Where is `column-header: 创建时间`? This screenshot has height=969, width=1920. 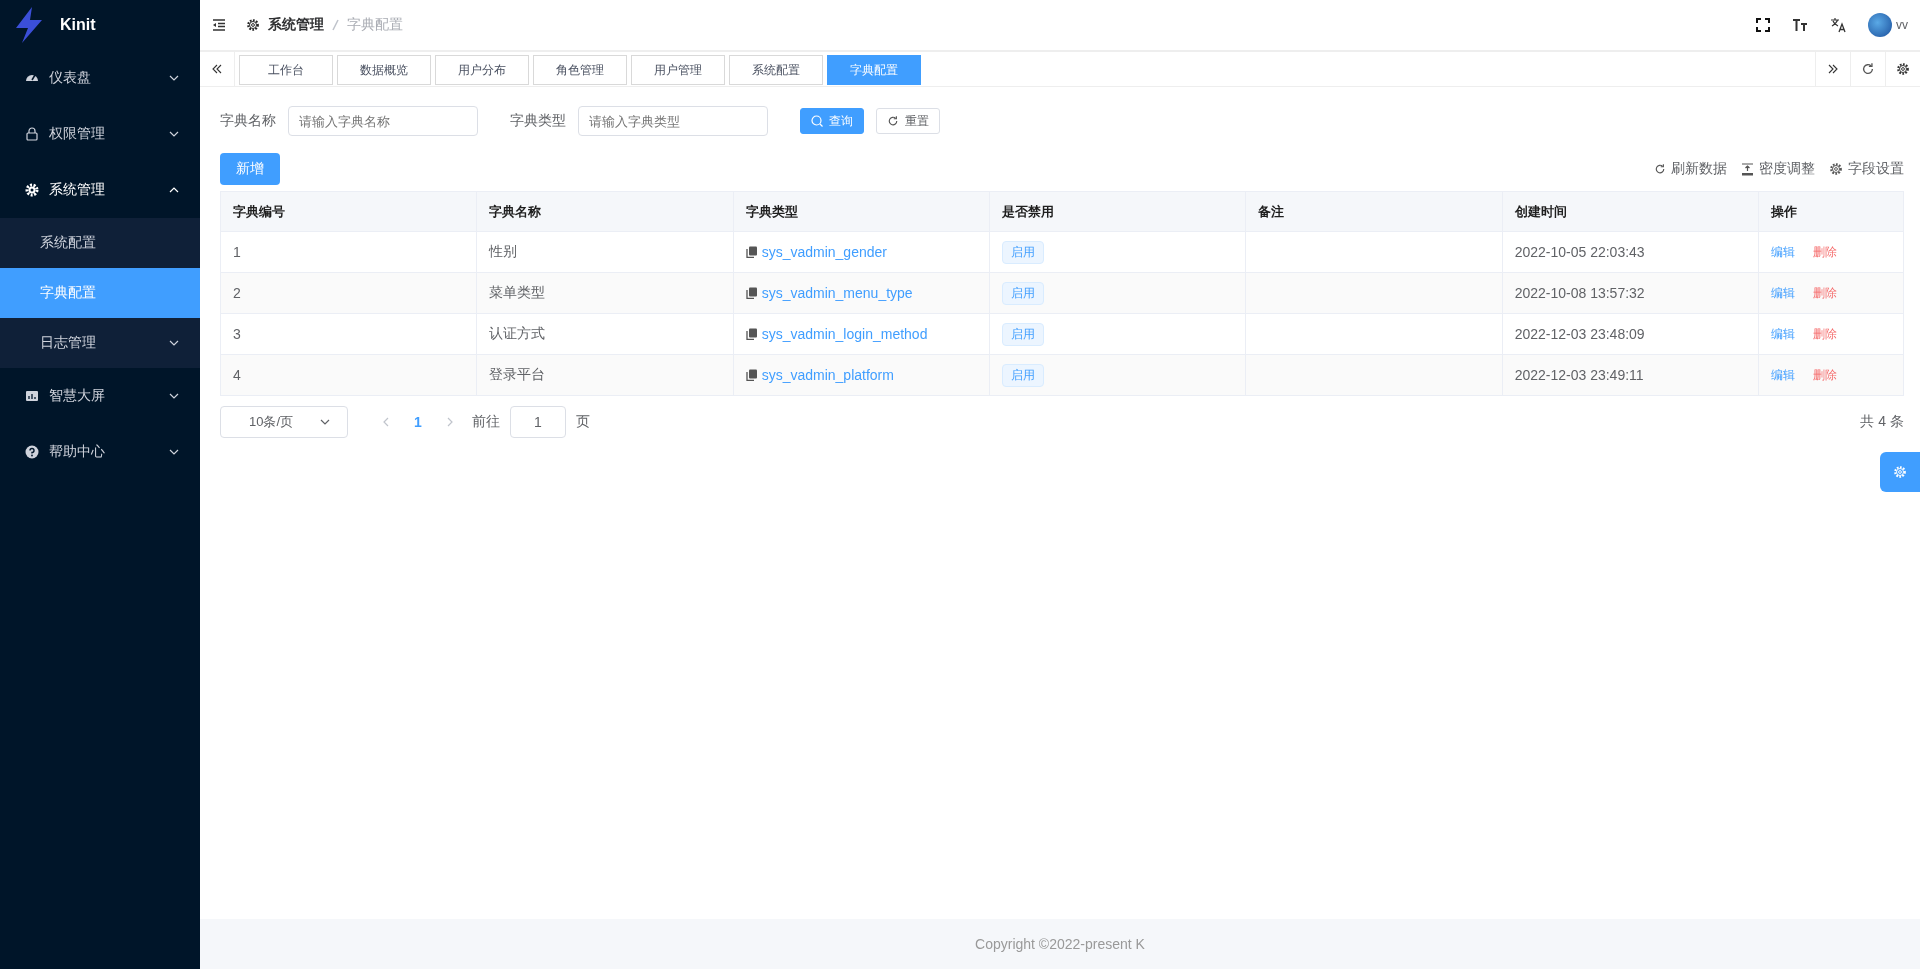 column-header: 创建时间 is located at coordinates (1630, 211).